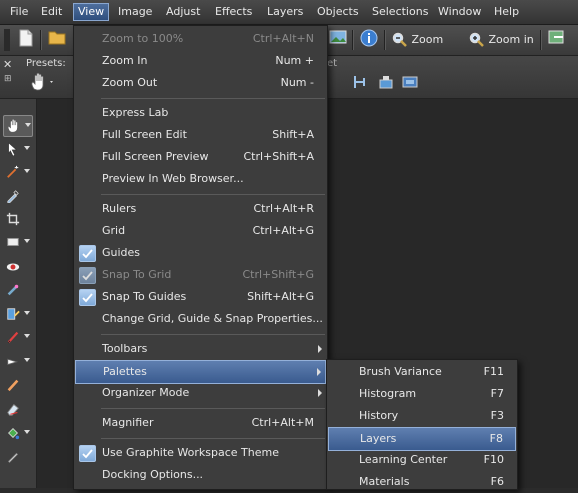  I want to click on palette-item-brush-variance: Brush Variance F11, so click(422, 372).